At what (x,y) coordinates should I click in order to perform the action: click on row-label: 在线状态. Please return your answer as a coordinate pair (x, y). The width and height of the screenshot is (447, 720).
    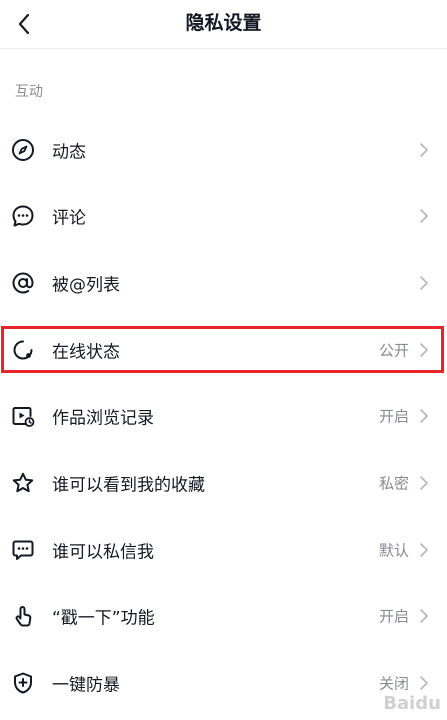
    Looking at the image, I should click on (86, 352).